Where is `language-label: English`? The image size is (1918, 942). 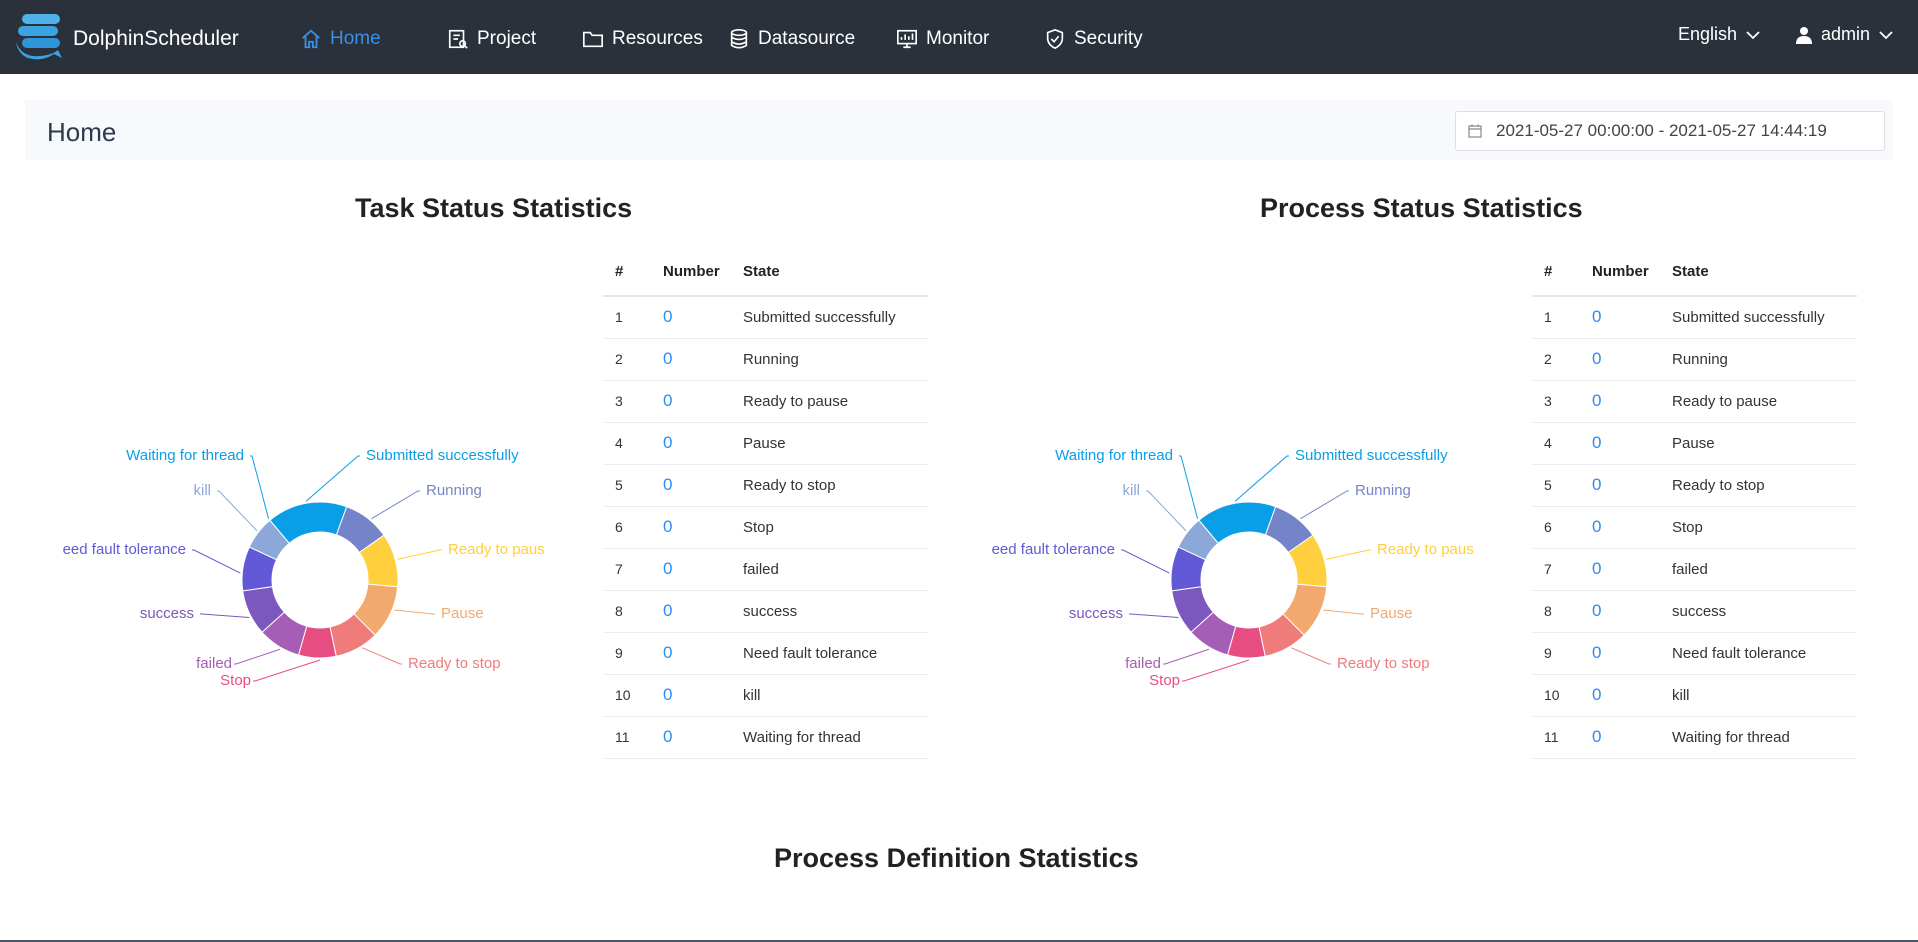 language-label: English is located at coordinates (1708, 34).